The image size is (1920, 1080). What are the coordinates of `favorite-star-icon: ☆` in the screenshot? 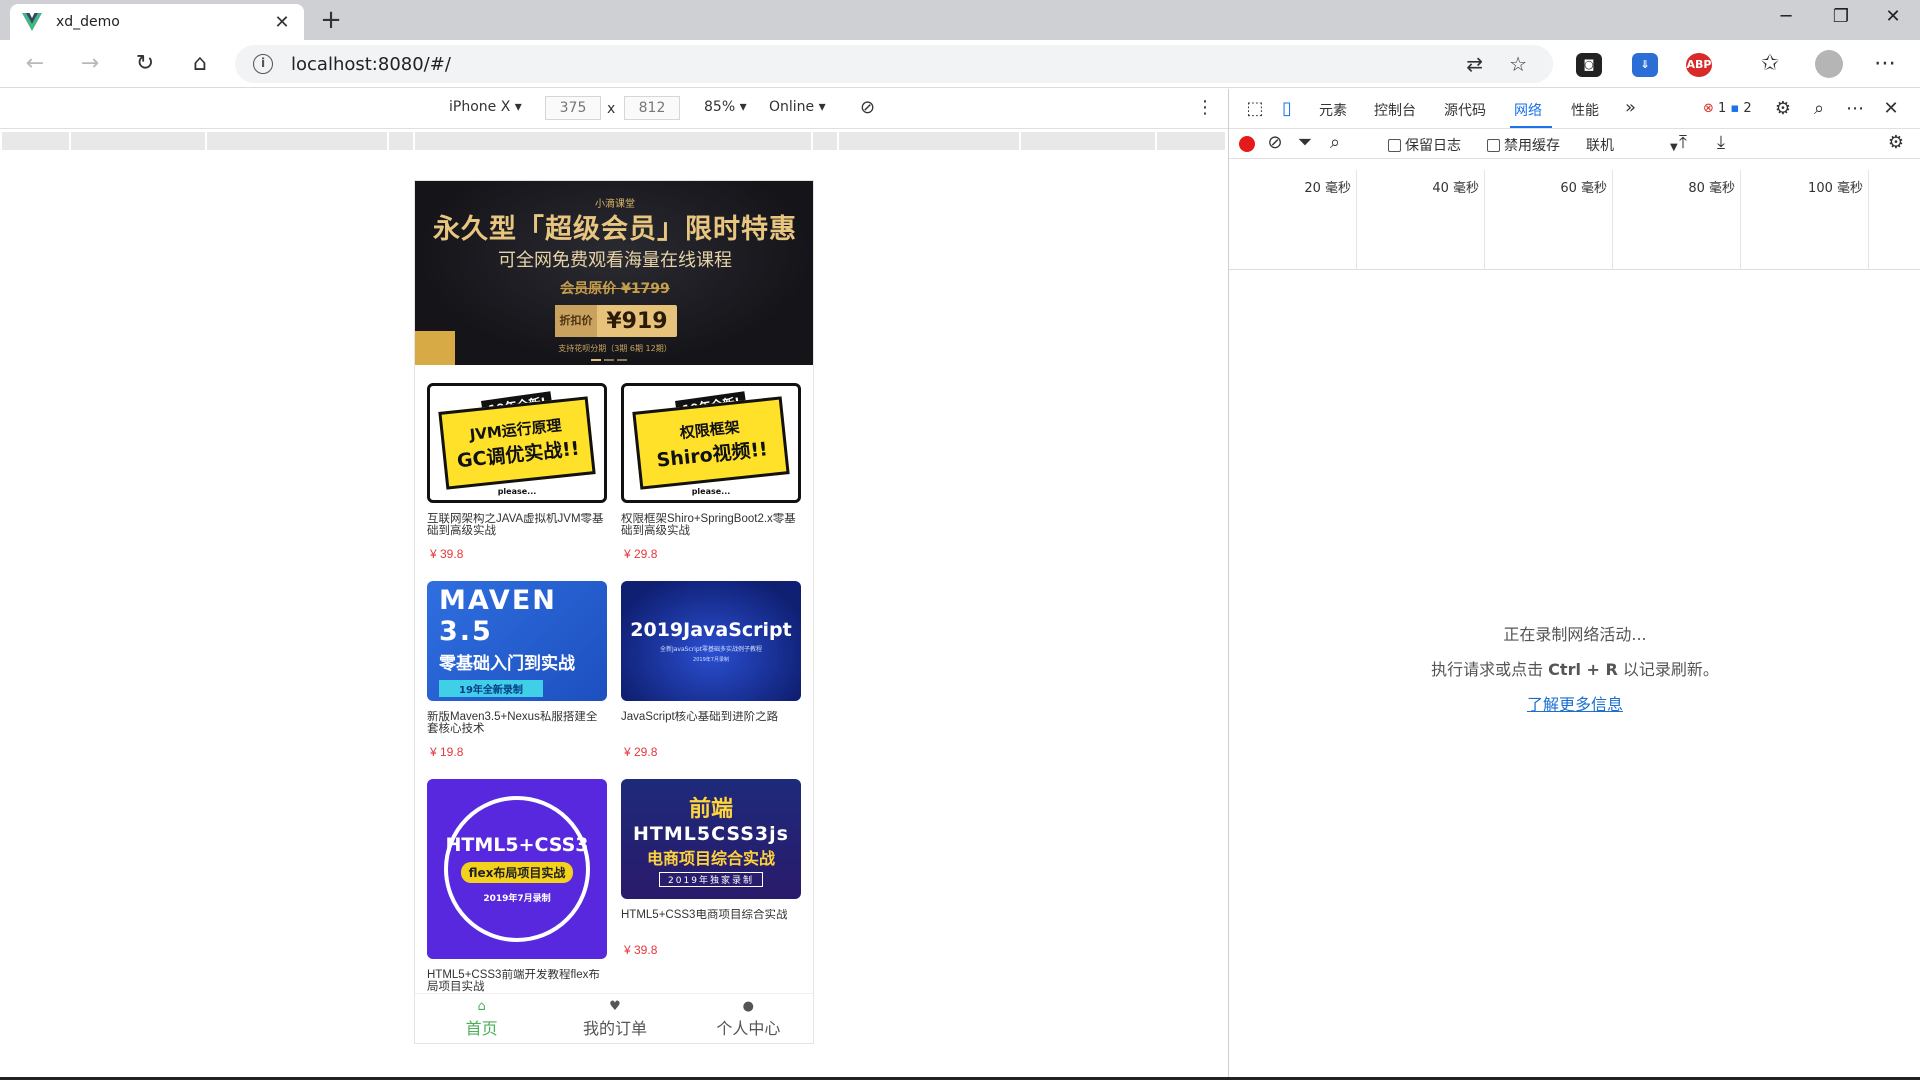 It's located at (1518, 64).